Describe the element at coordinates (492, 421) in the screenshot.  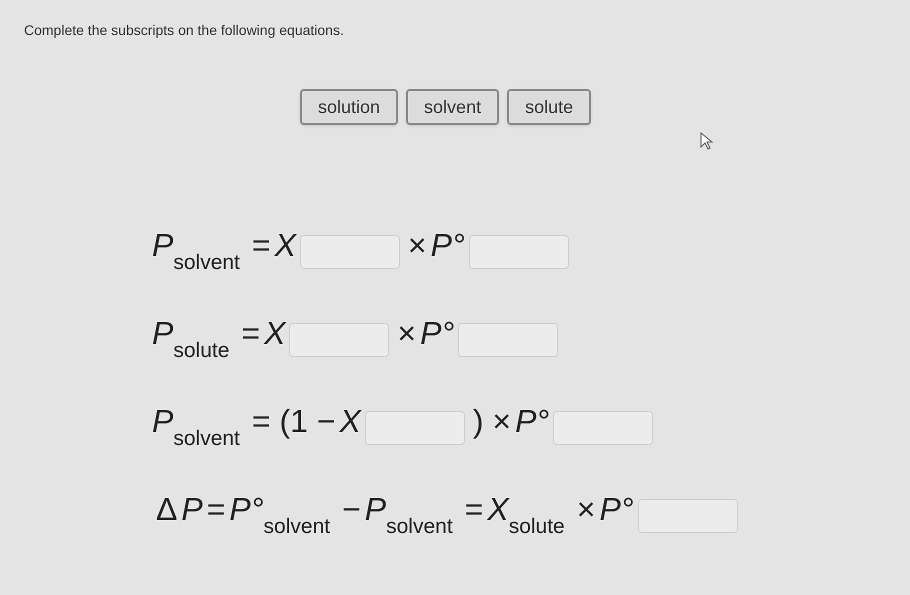
I see `equation-operator: ) ×` at that location.